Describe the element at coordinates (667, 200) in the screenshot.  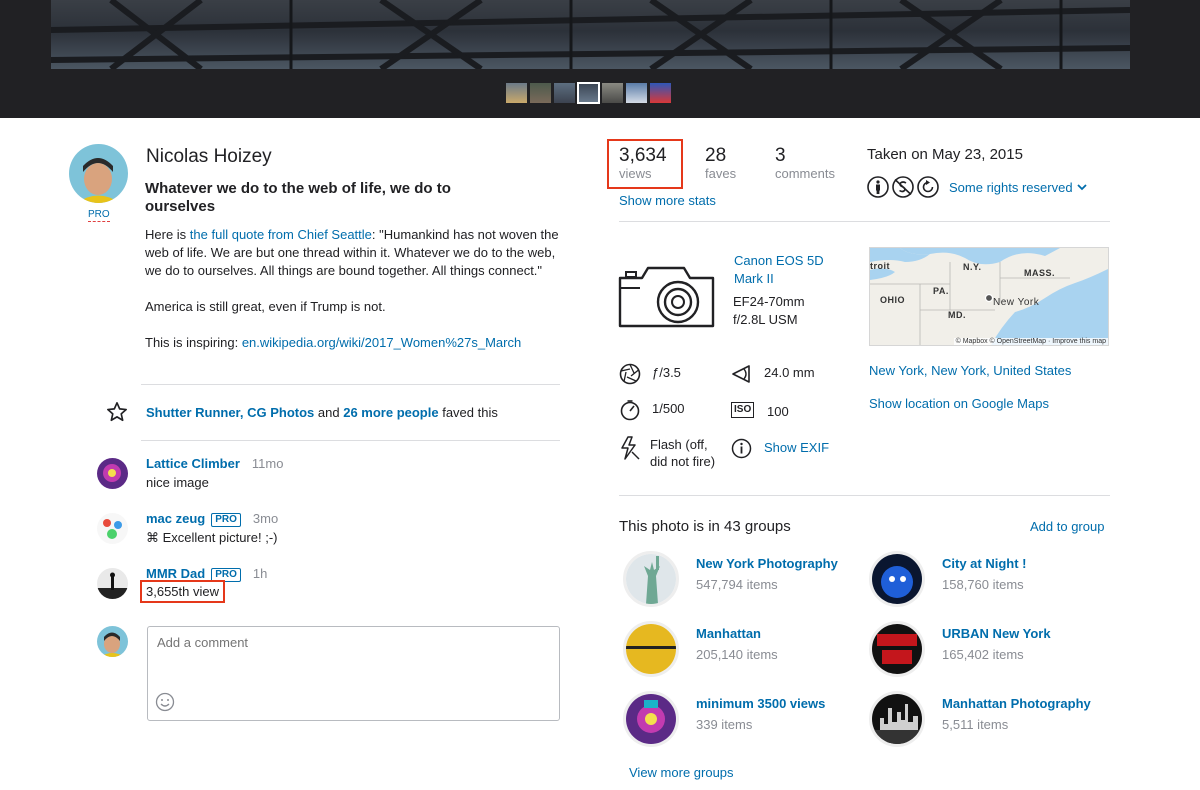
I see `show-more-stats-link: Show more stats` at that location.